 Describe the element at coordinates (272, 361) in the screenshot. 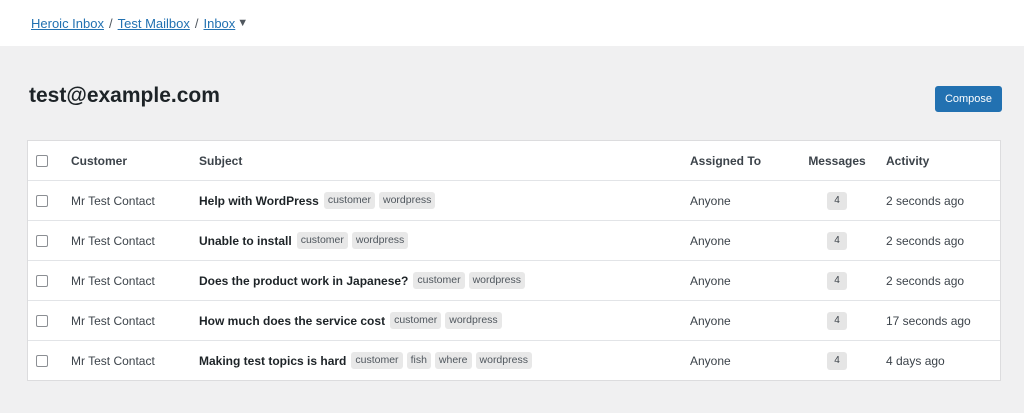

I see `subject-link: Making test topics is hard` at that location.